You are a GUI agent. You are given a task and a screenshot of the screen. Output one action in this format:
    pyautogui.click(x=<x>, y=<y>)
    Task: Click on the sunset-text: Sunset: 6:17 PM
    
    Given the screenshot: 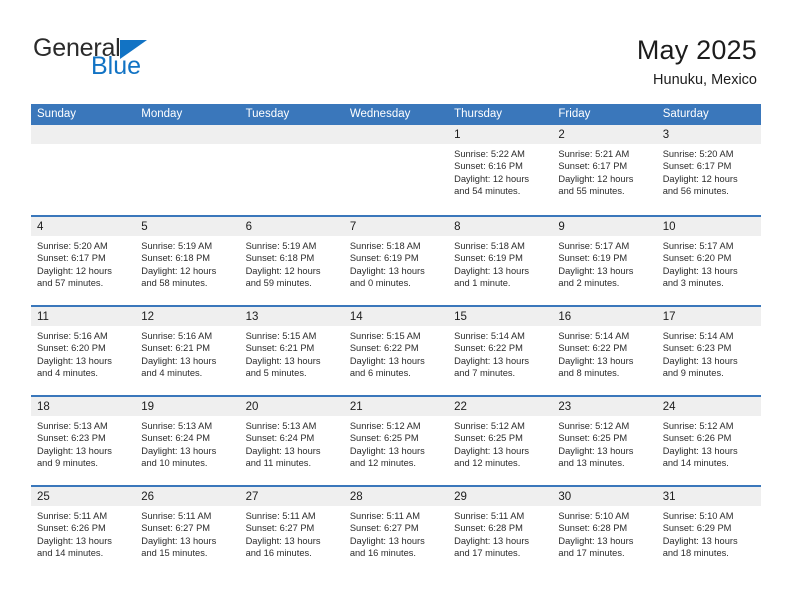 What is the action you would take?
    pyautogui.click(x=593, y=166)
    